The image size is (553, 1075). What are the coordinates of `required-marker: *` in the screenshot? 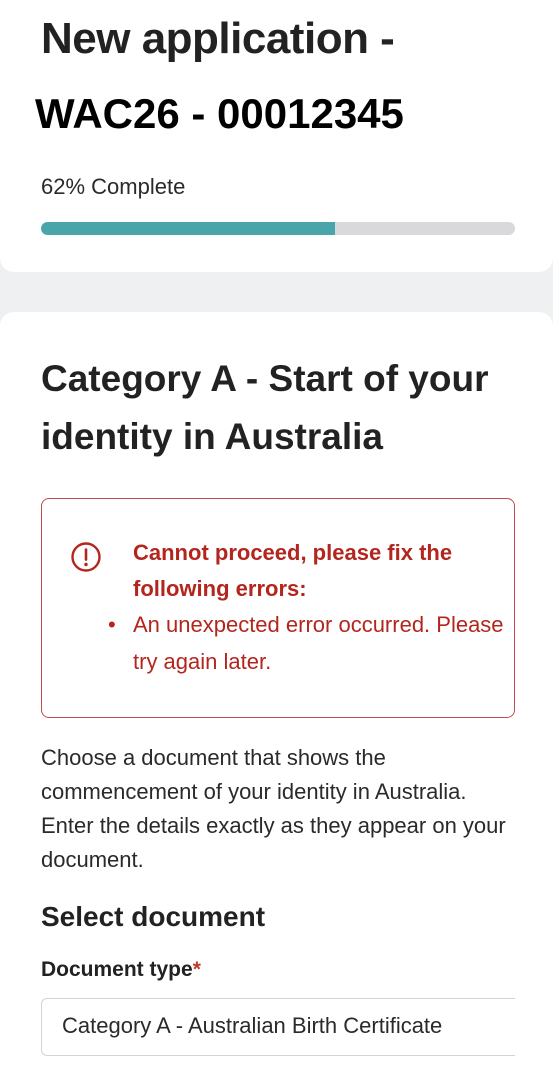 It's located at (196, 969).